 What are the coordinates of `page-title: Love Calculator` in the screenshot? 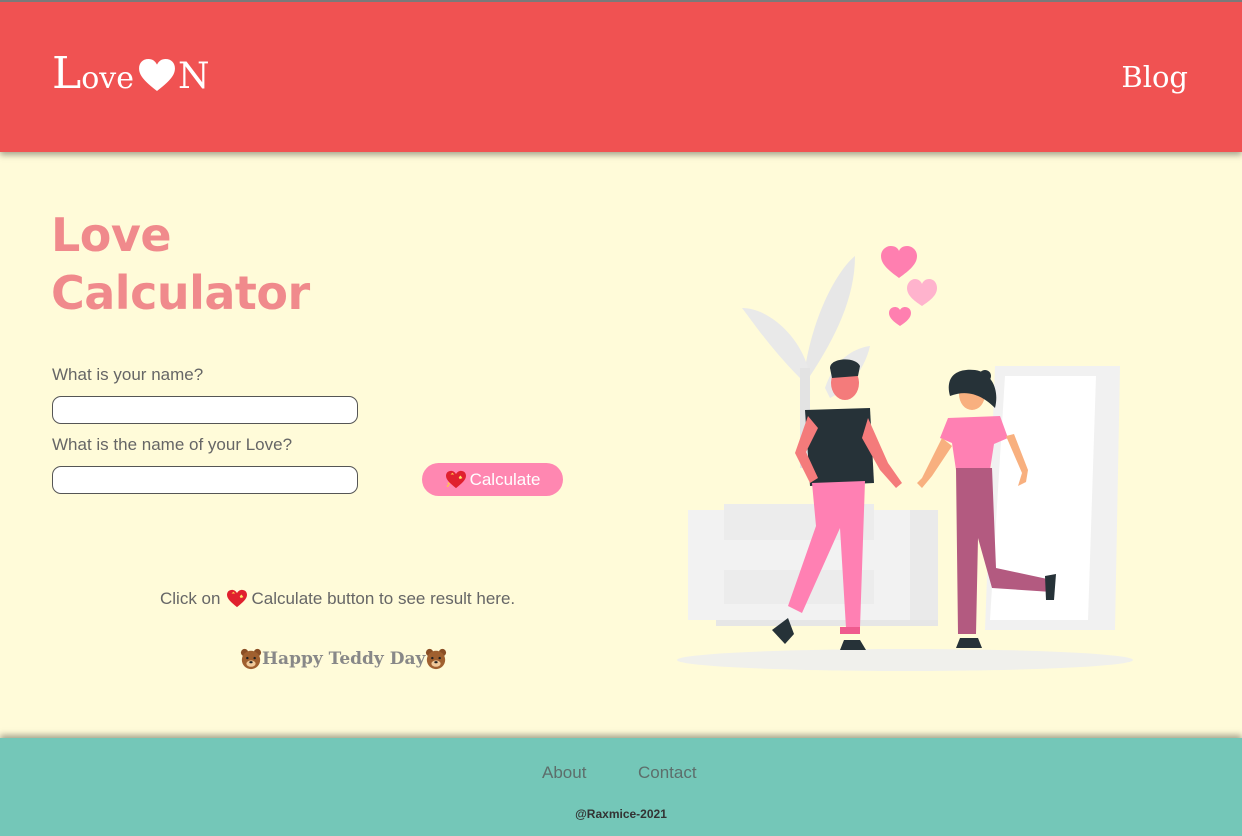 It's located at (180, 264).